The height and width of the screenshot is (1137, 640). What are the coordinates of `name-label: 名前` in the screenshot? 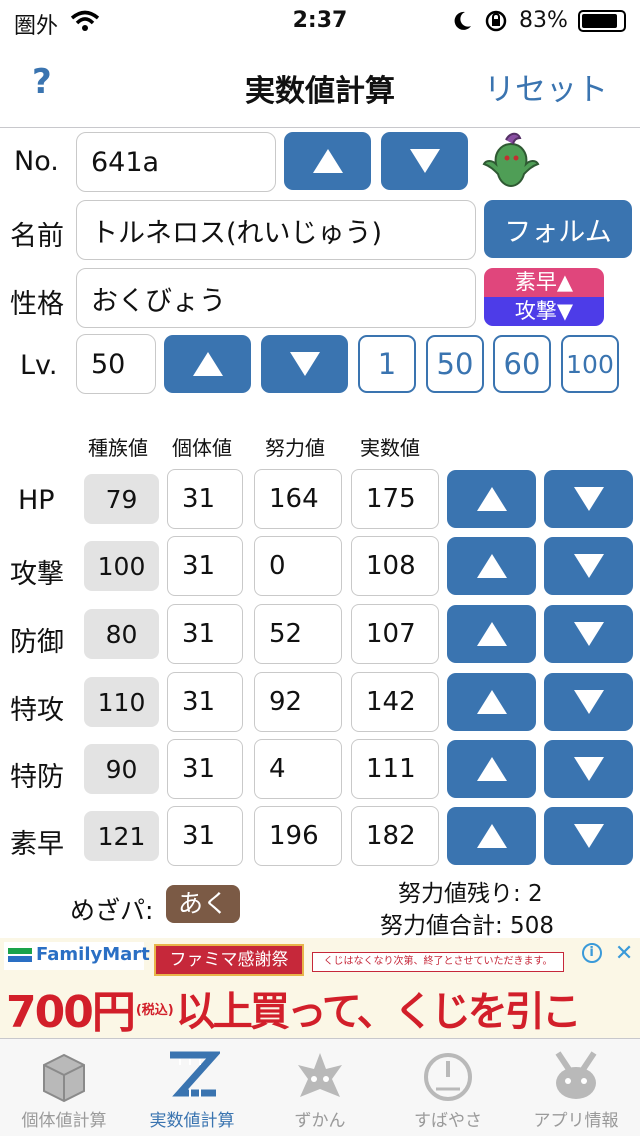 It's located at (37, 236).